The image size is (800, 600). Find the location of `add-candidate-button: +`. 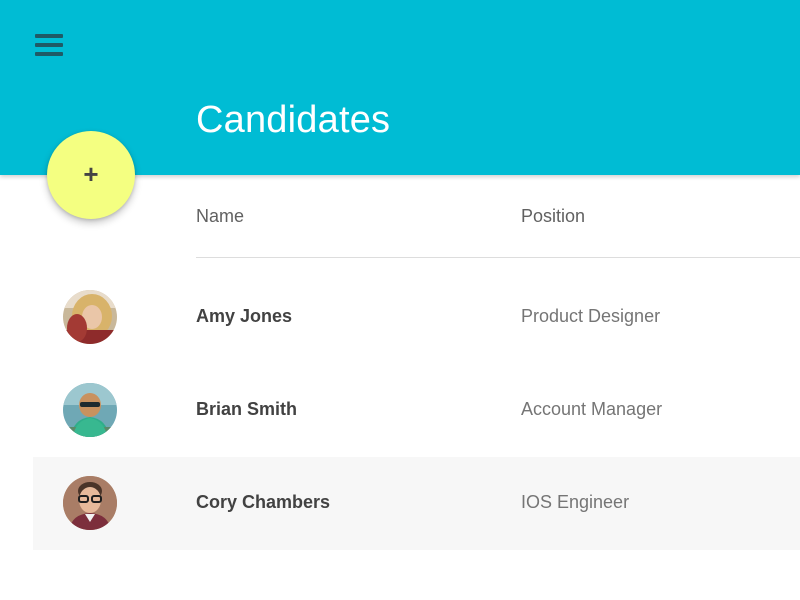

add-candidate-button: + is located at coordinates (91, 175).